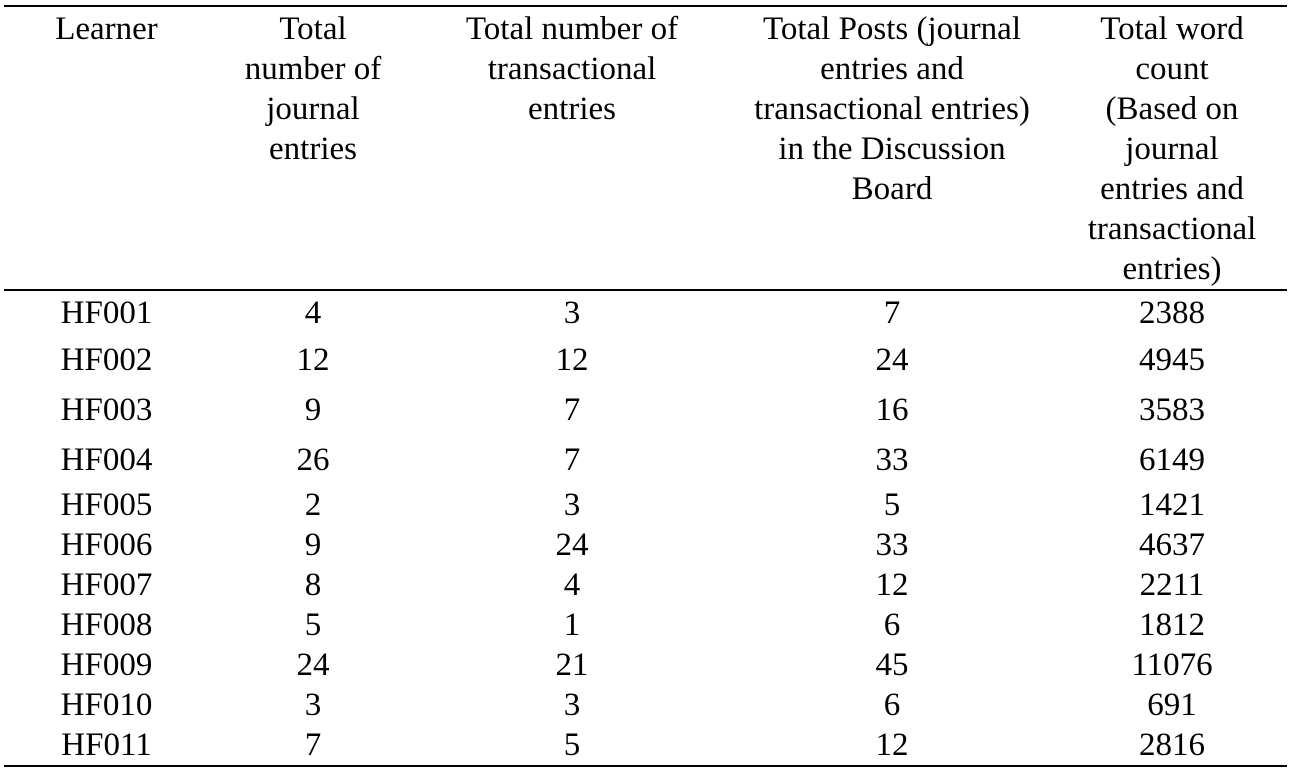  What do you see at coordinates (645, 360) in the screenshot?
I see `table-row: HF002 12 12 24 4945` at bounding box center [645, 360].